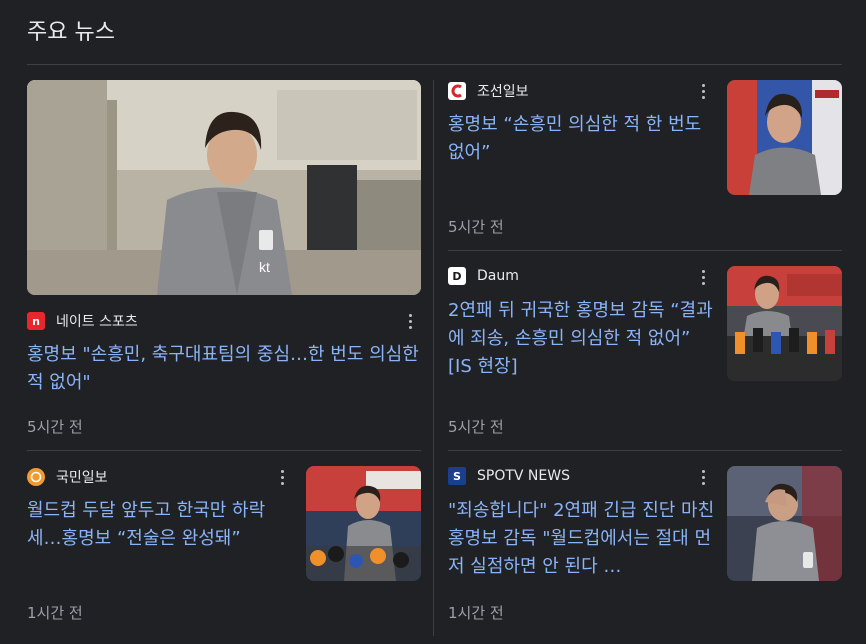 The width and height of the screenshot is (866, 644). Describe the element at coordinates (523, 476) in the screenshot. I see `article-5-source-name: SPOTV NEWS` at that location.